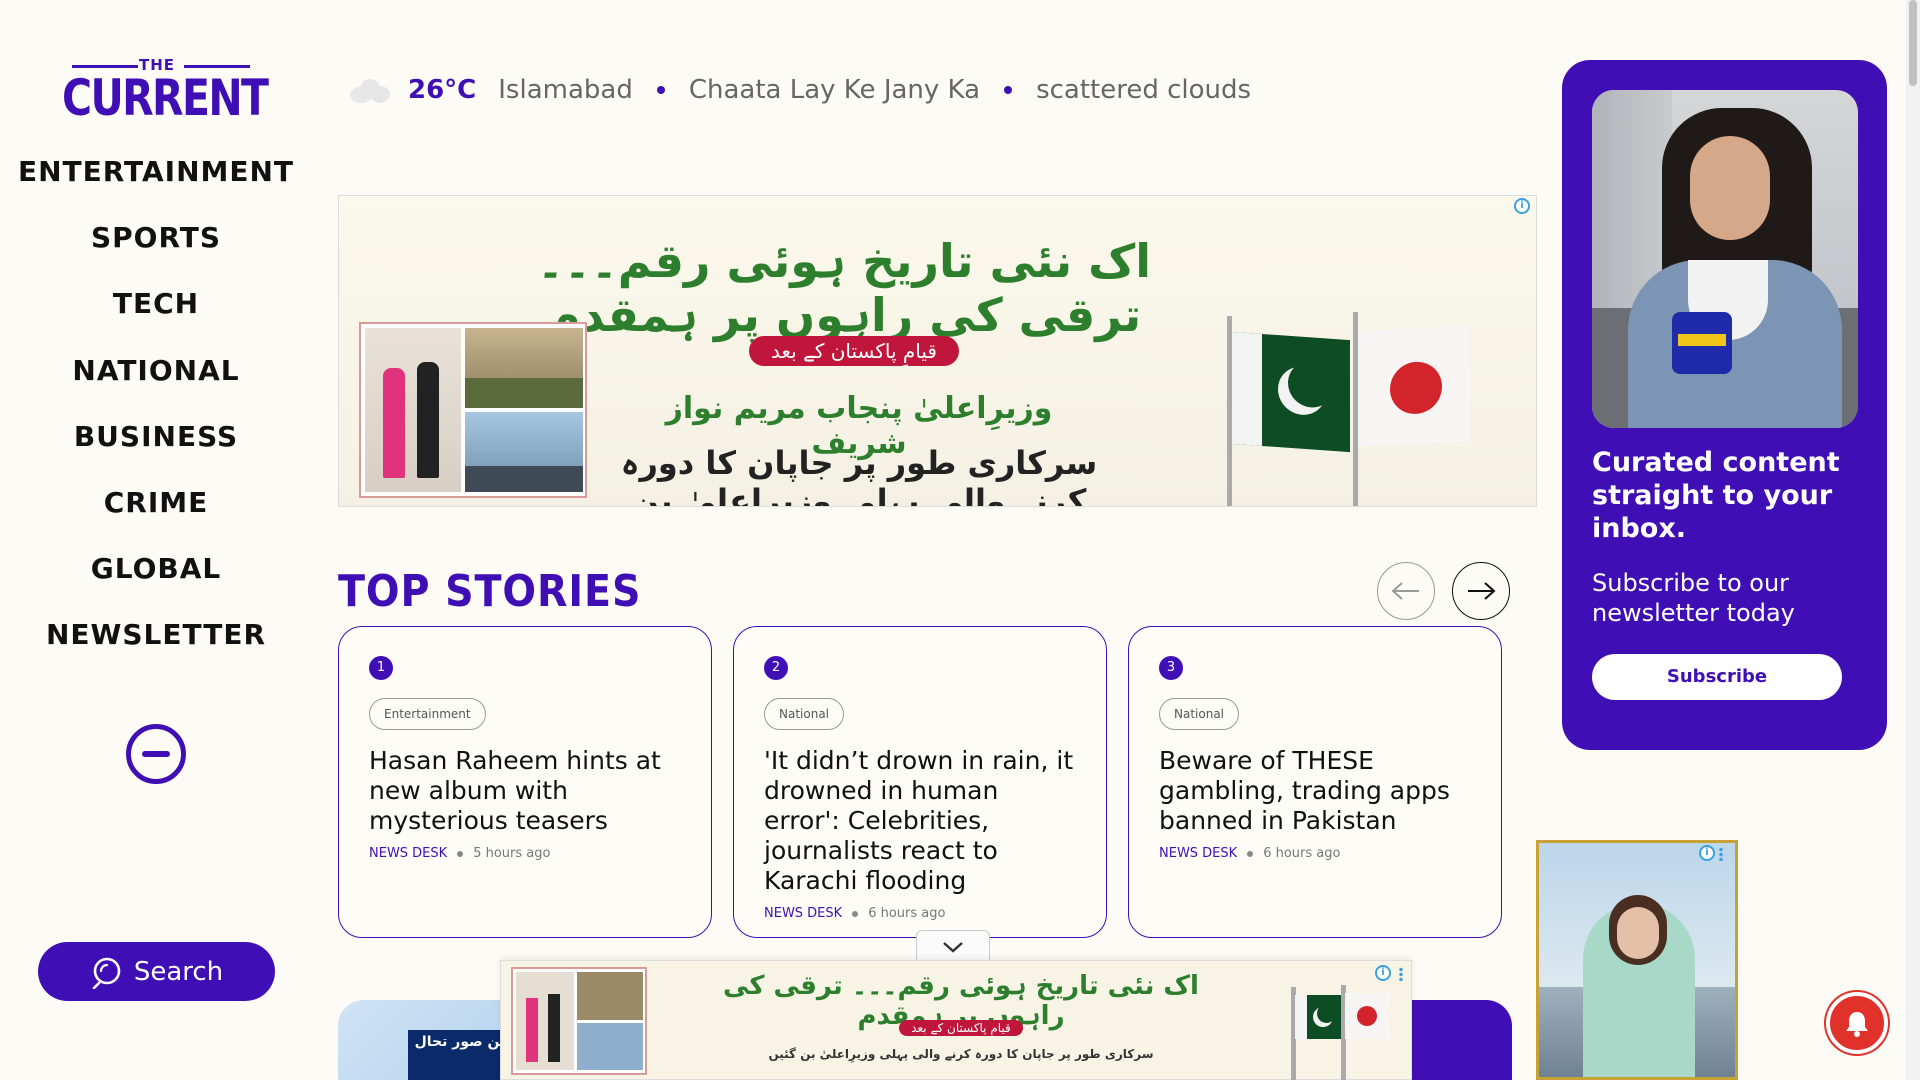  Describe the element at coordinates (165, 98) in the screenshot. I see `logo-current: CURRENT` at that location.